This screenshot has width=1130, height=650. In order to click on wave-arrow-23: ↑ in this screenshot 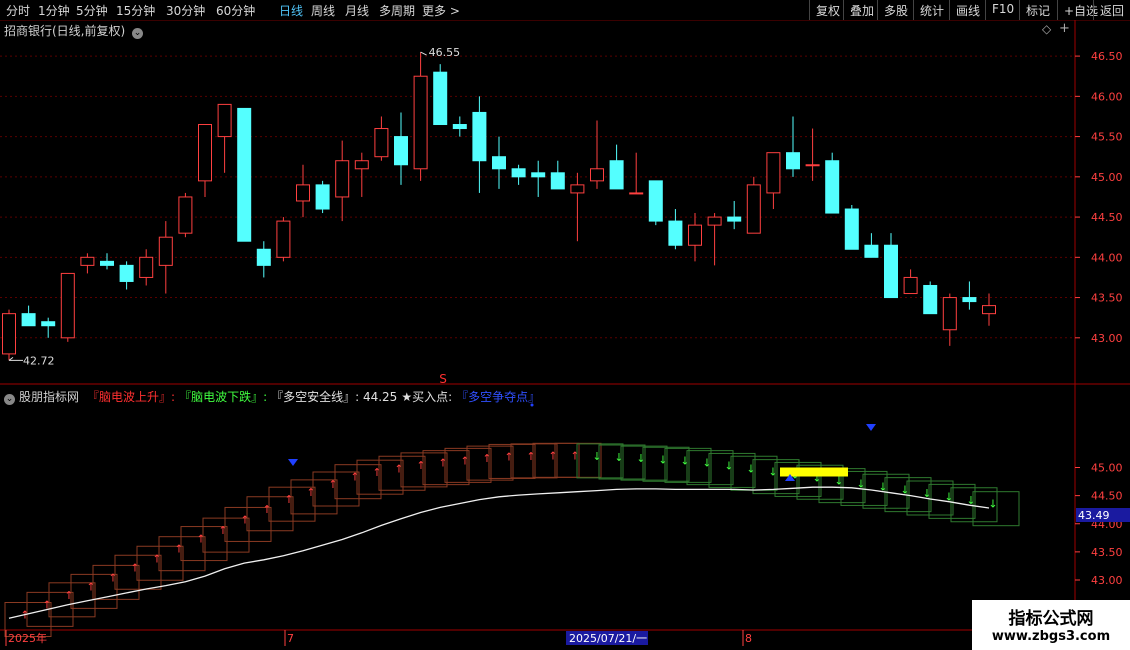, I will do `click(530, 456)`.